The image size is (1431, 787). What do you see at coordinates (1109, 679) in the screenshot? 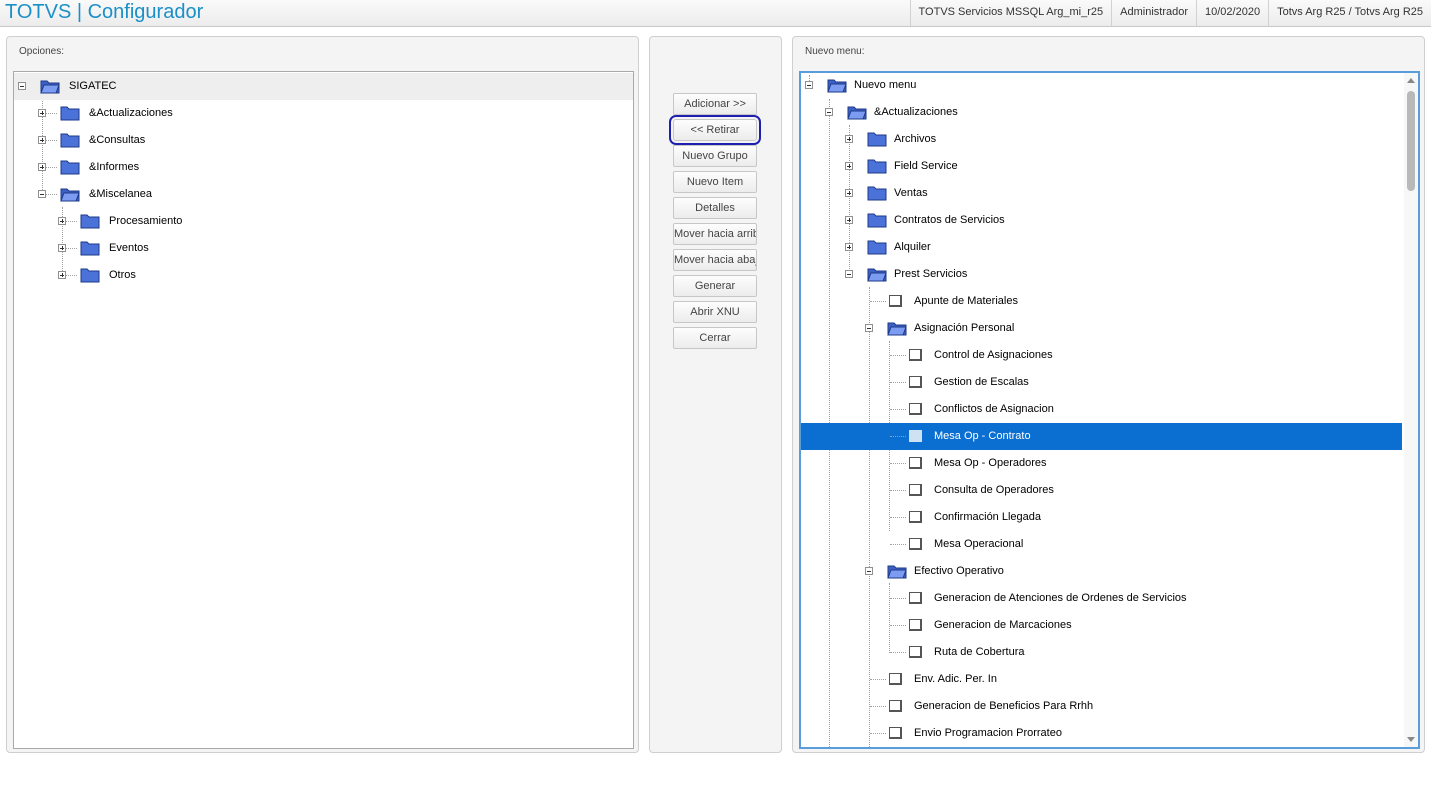
I see `tree-node: Env. Adic. Per. In` at bounding box center [1109, 679].